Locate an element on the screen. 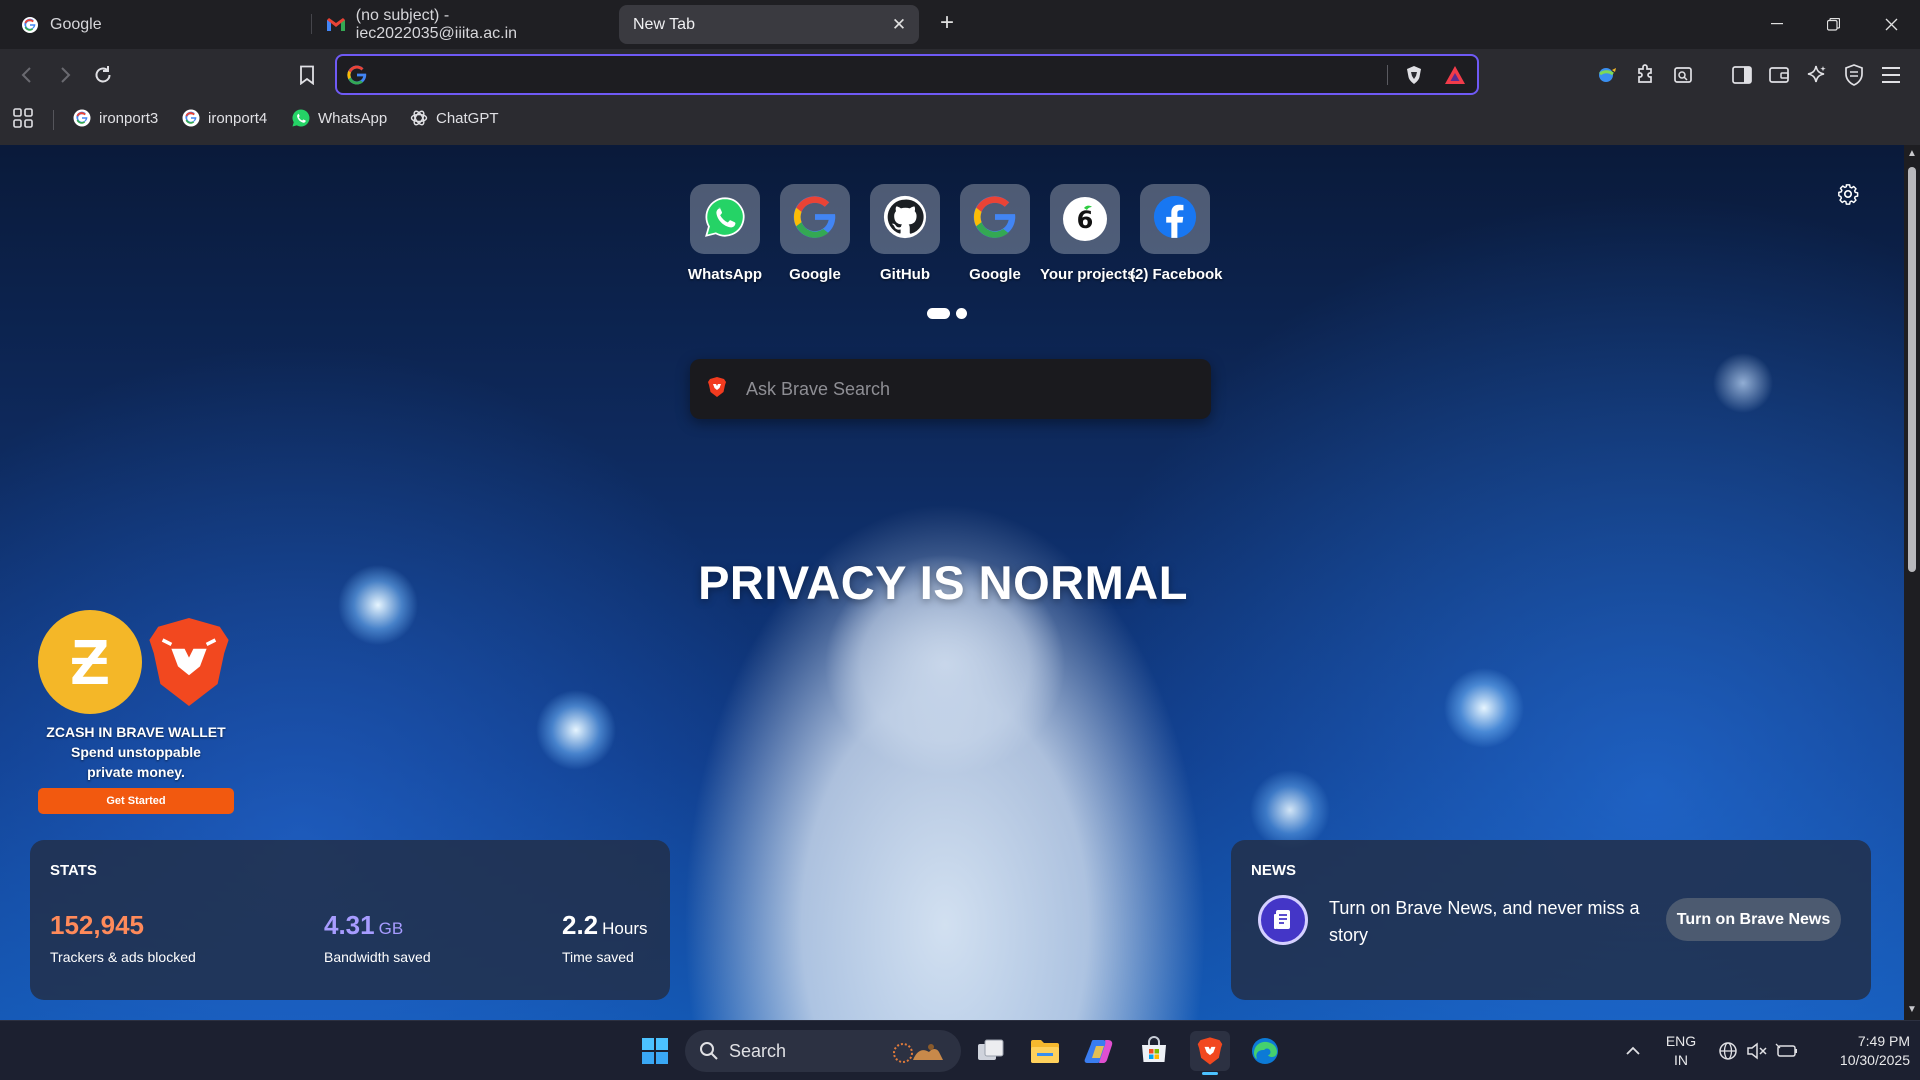  vpn-icon is located at coordinates (1608, 75).